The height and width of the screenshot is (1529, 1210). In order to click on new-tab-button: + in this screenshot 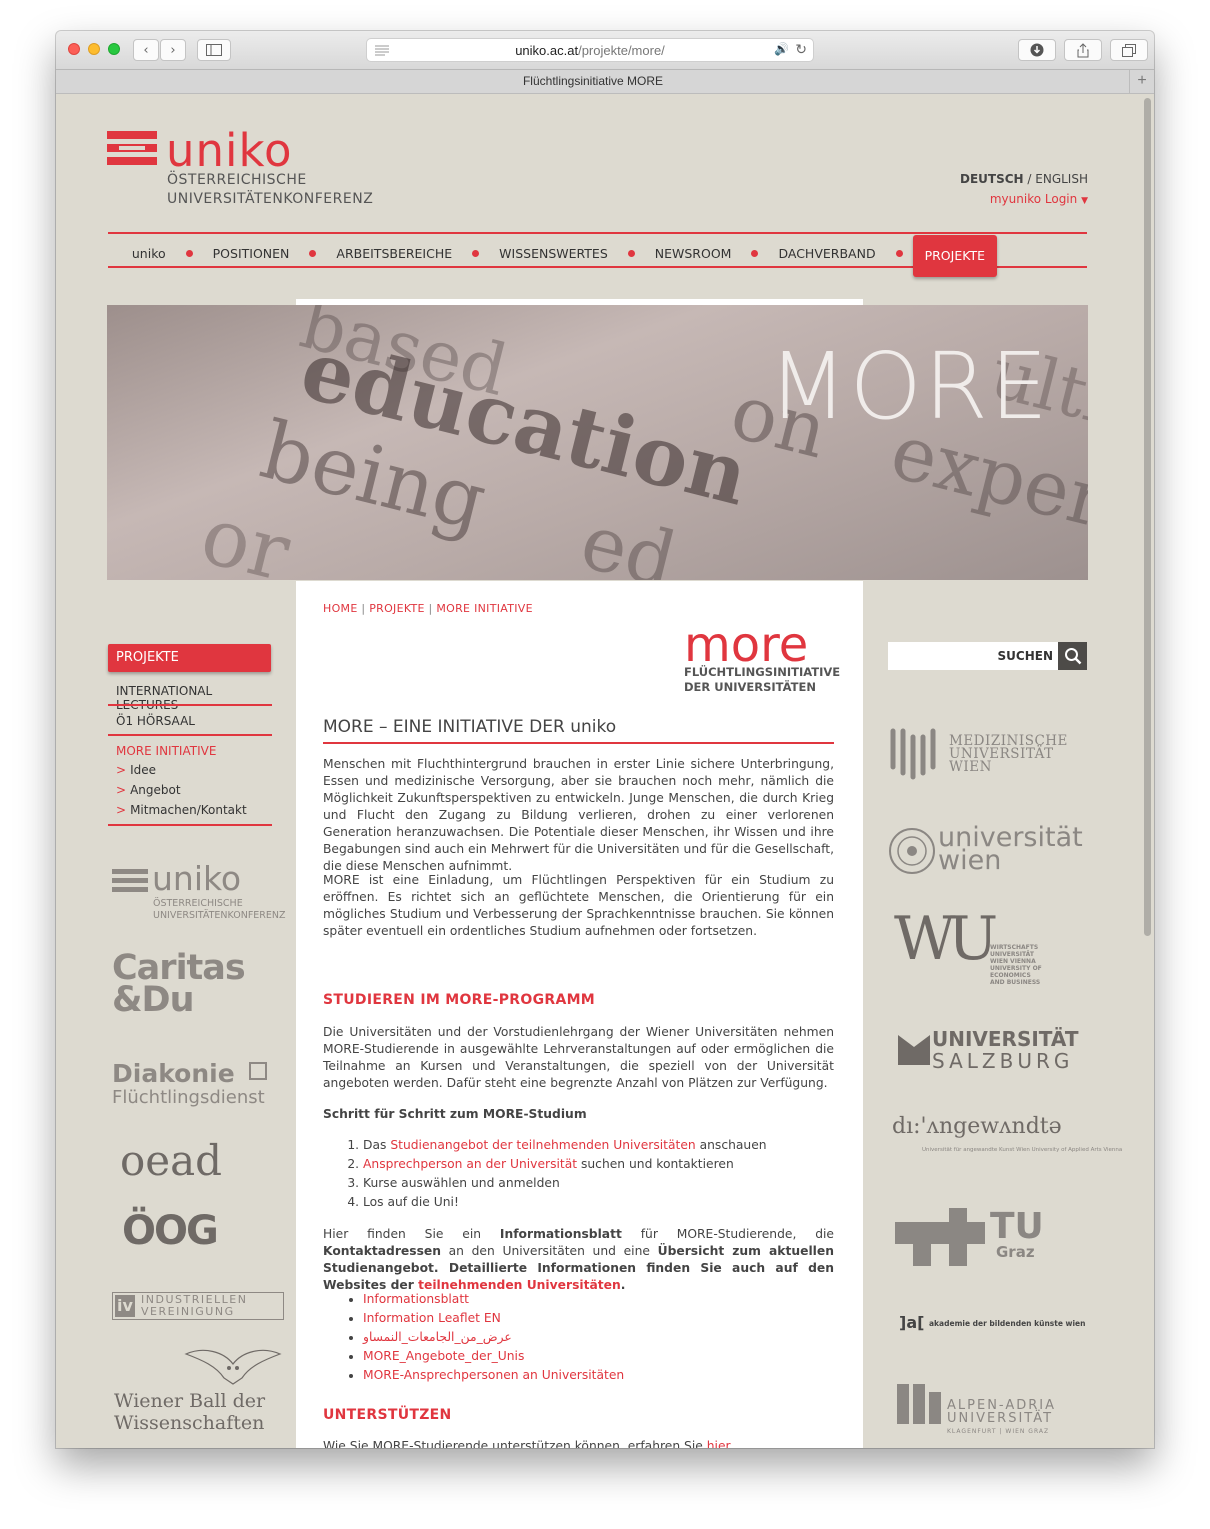, I will do `click(1141, 81)`.